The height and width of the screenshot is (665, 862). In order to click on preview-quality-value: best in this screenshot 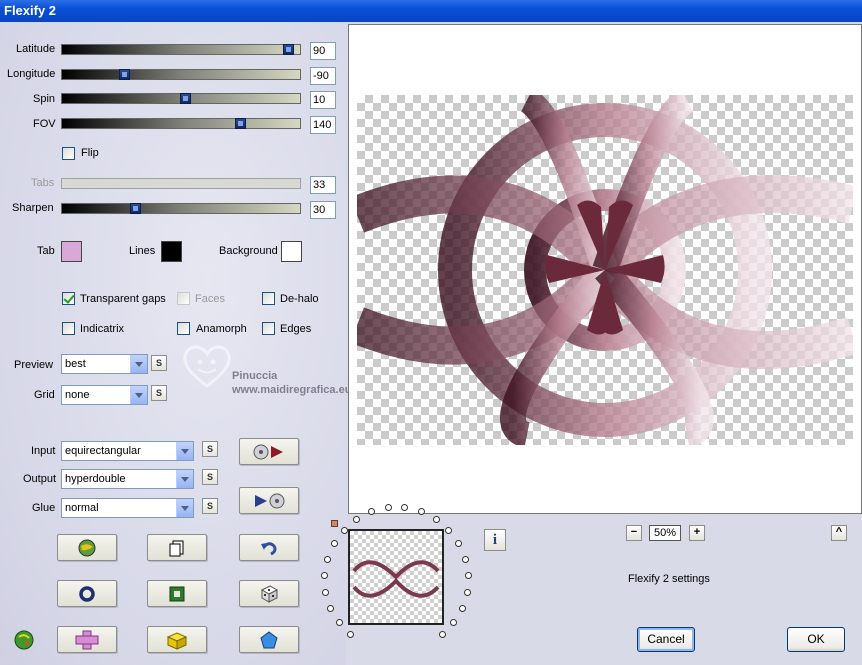, I will do `click(75, 364)`.